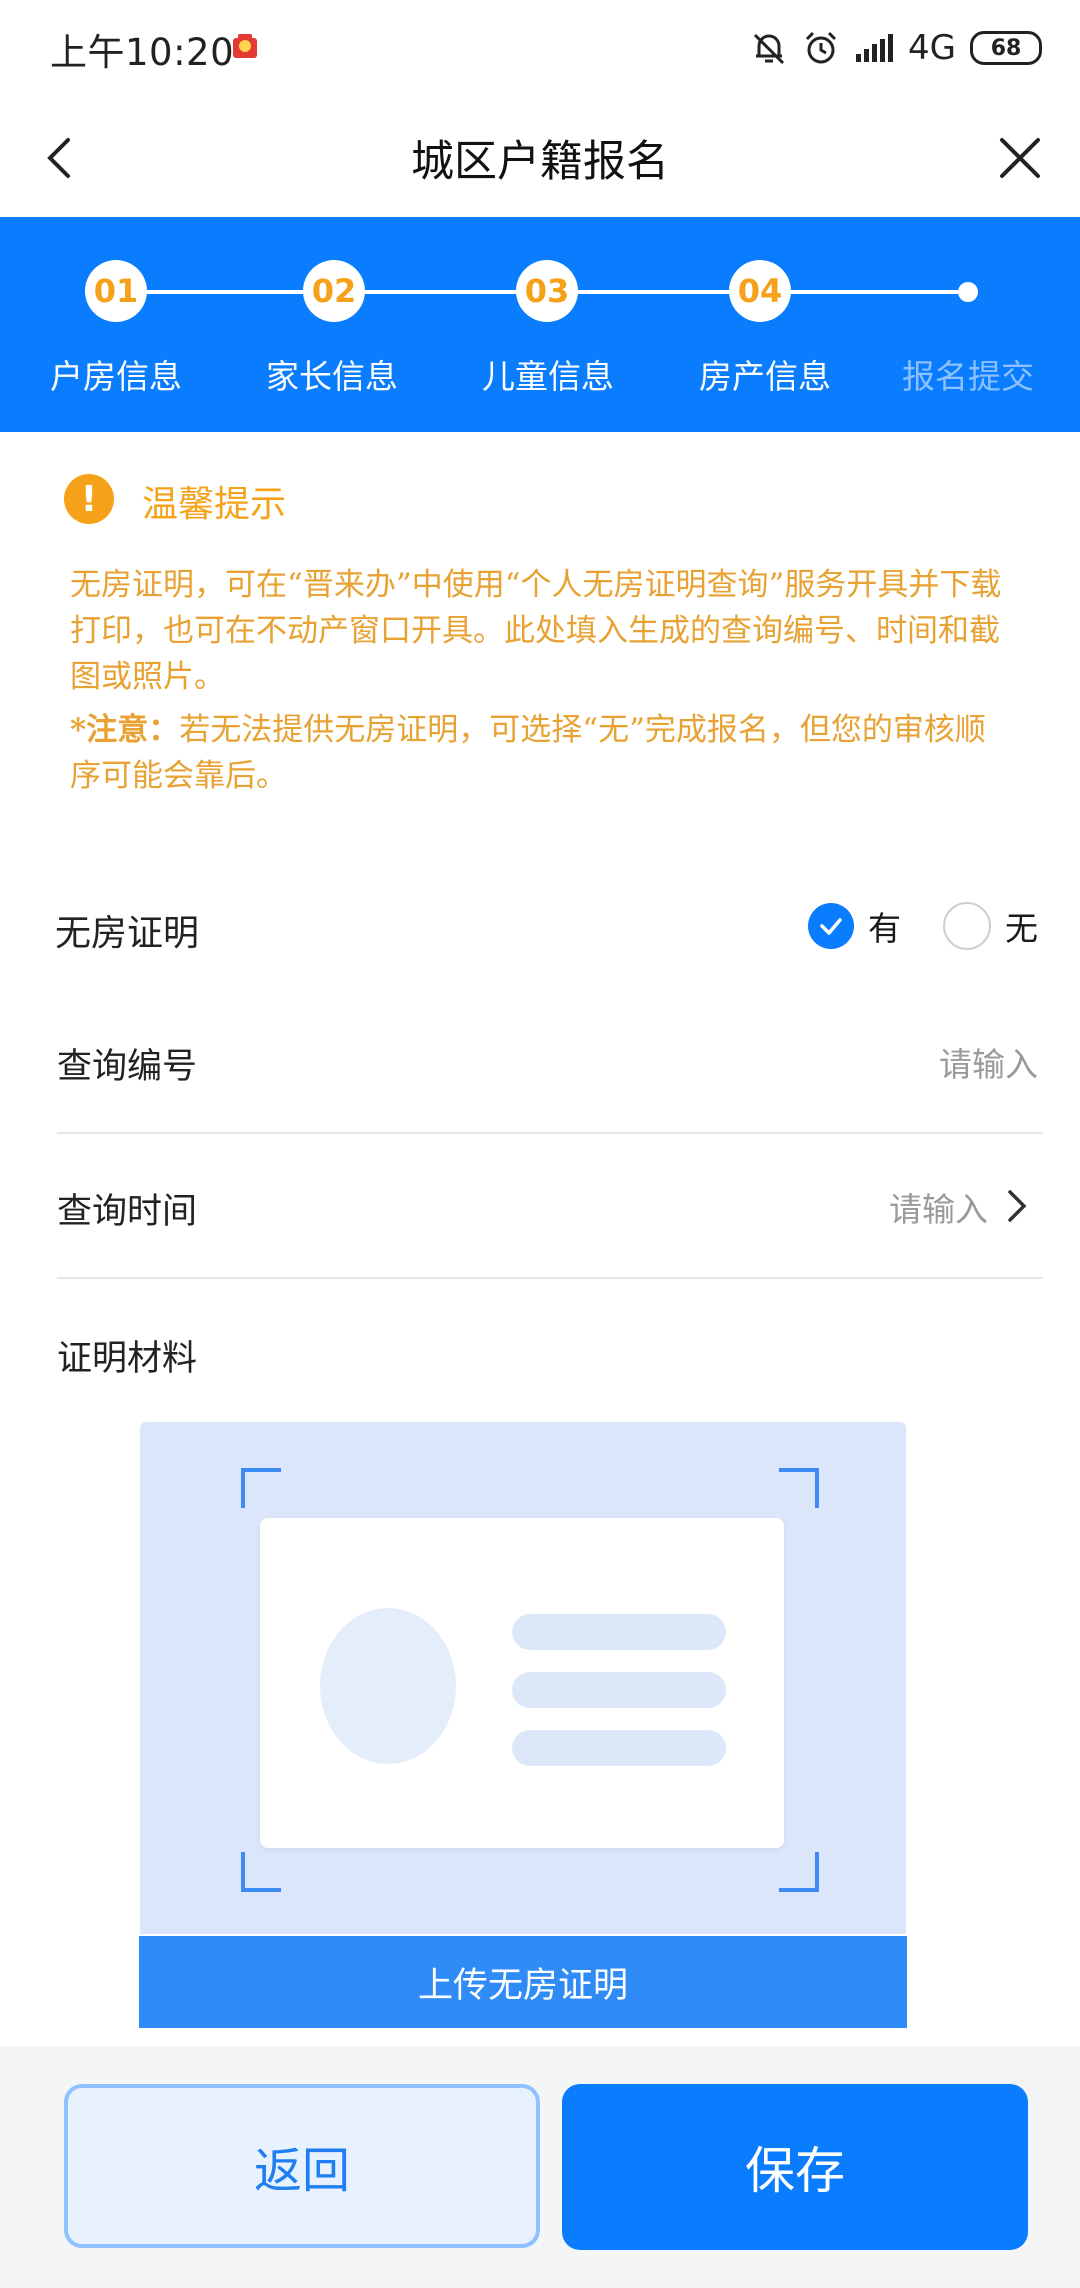  What do you see at coordinates (874, 48) in the screenshot?
I see `signal-icon` at bounding box center [874, 48].